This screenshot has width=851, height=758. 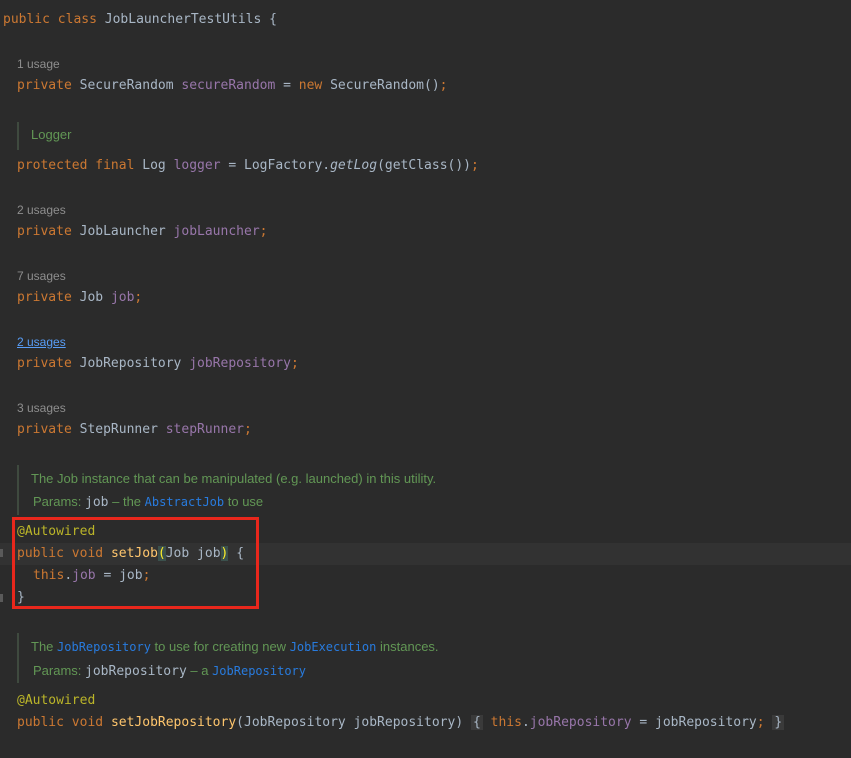 I want to click on doc-link: JobExecution, so click(x=333, y=647).